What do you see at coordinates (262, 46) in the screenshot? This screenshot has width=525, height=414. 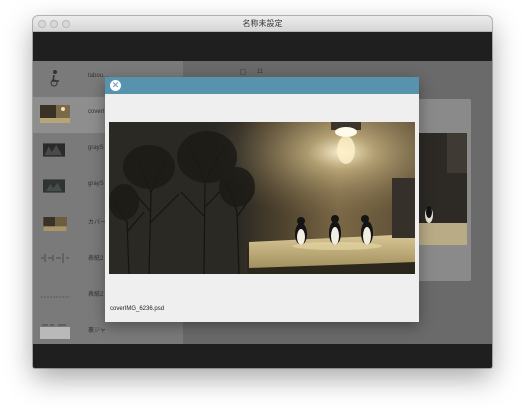 I see `toolbar` at bounding box center [262, 46].